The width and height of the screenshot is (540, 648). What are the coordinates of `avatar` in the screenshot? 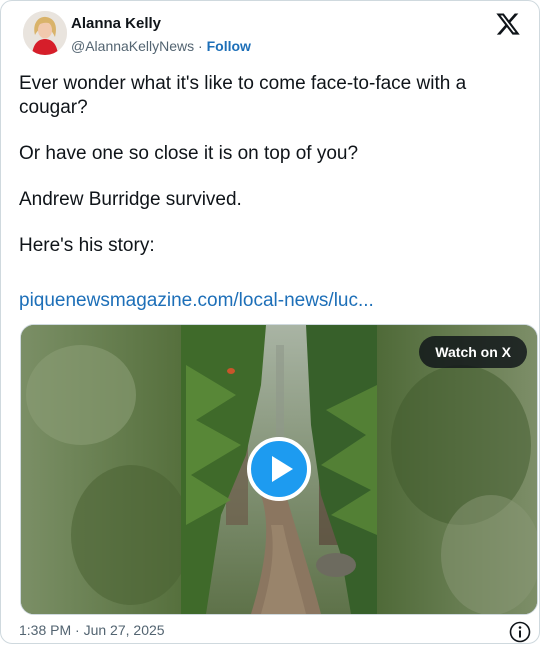 It's located at (45, 33).